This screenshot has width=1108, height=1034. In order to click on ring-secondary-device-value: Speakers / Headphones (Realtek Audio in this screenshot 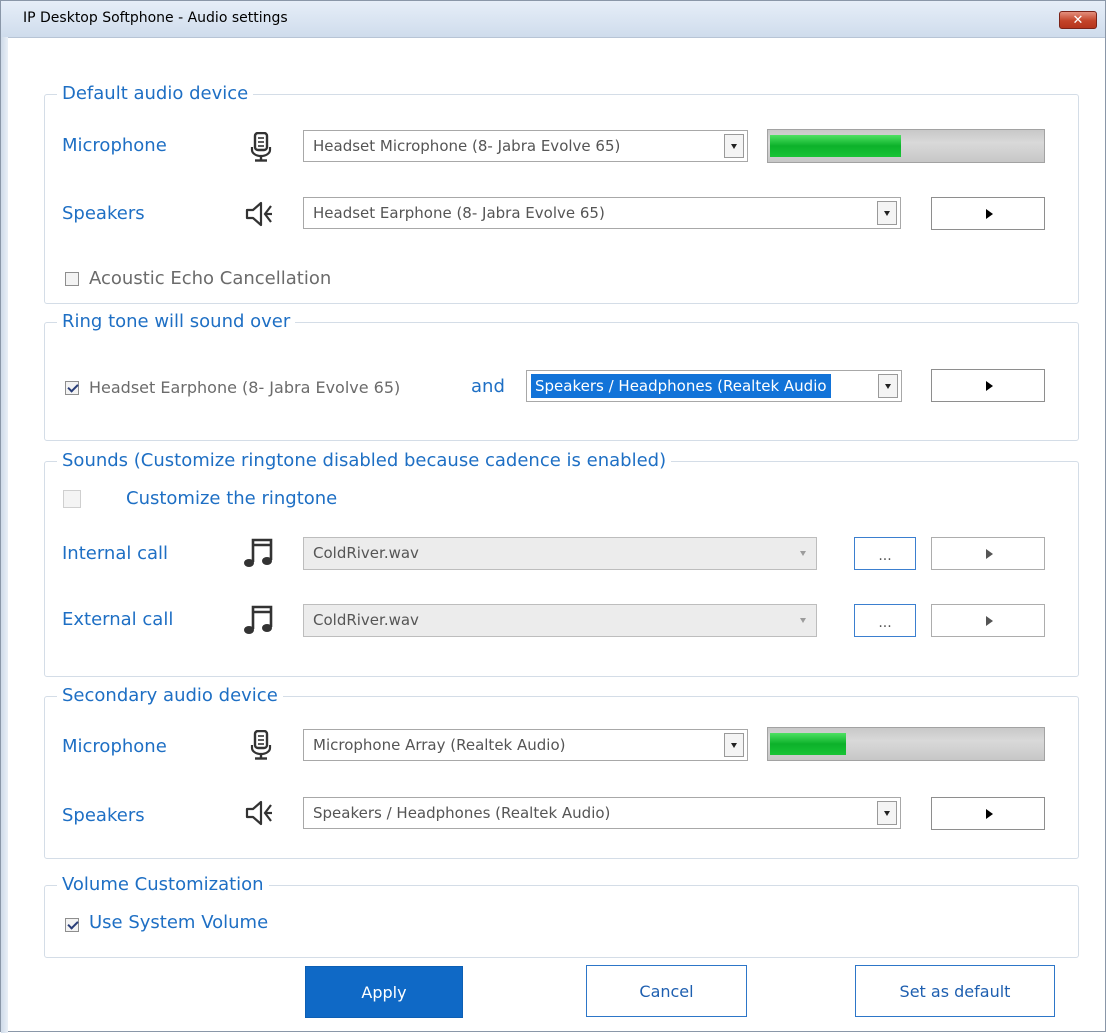, I will do `click(681, 386)`.